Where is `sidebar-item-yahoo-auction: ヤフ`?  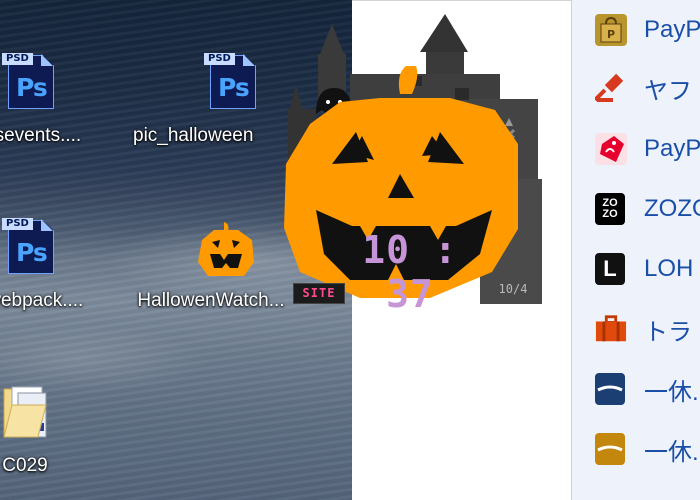 sidebar-item-yahoo-auction: ヤフ is located at coordinates (636, 88).